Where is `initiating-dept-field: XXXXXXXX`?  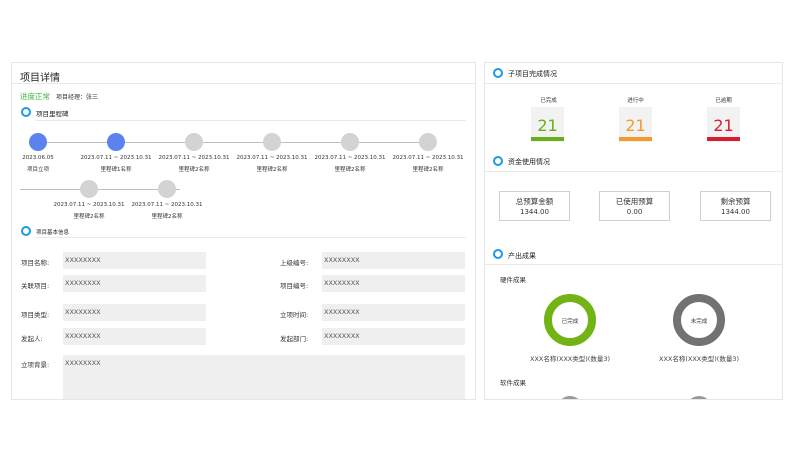 initiating-dept-field: XXXXXXXX is located at coordinates (393, 336).